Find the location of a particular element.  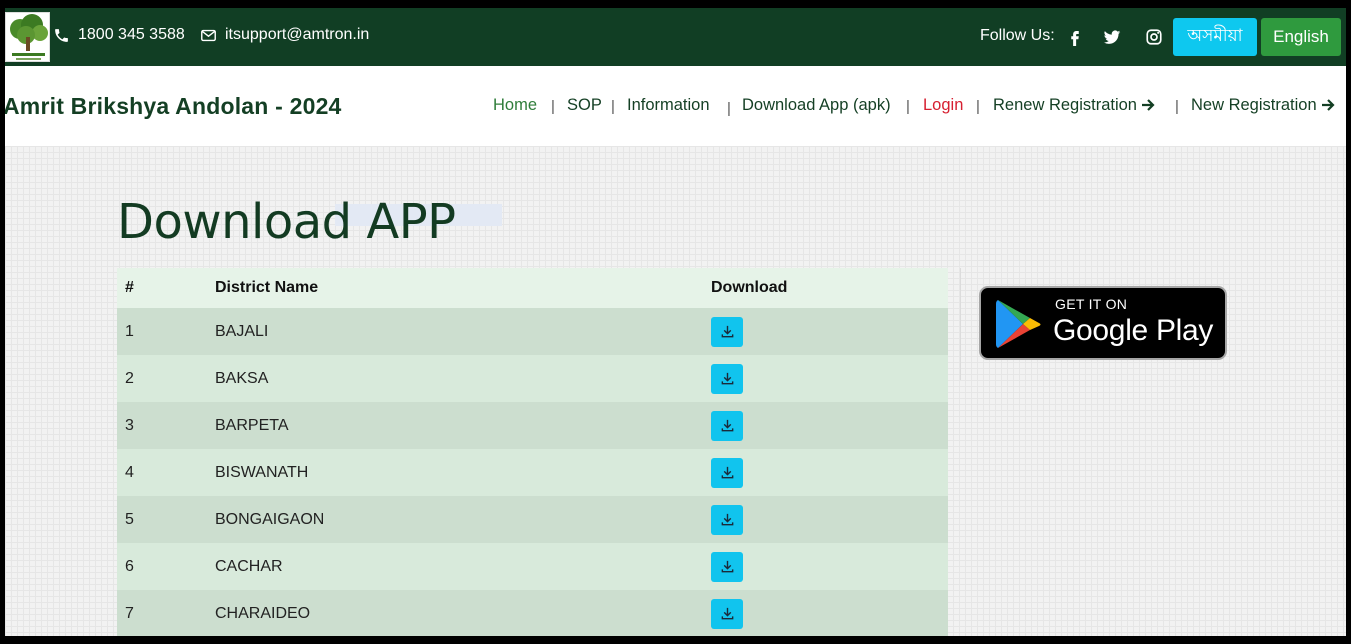

google-play-big-text: Google Play is located at coordinates (1133, 330).